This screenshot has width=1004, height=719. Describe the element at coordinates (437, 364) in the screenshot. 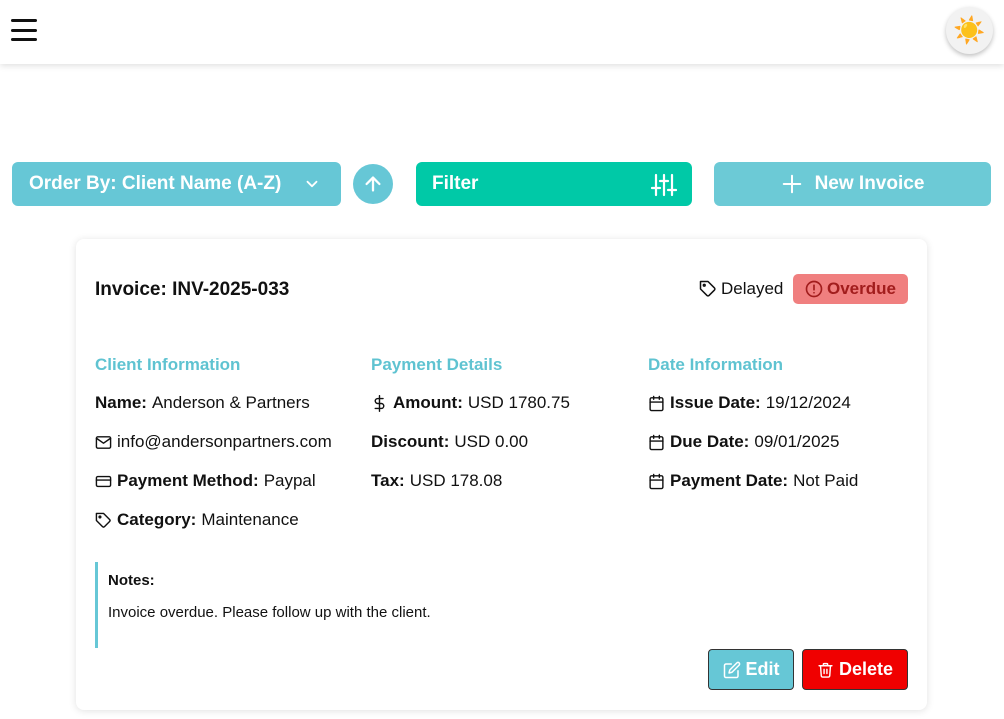

I see `payment-details-heading: Payment Details` at that location.